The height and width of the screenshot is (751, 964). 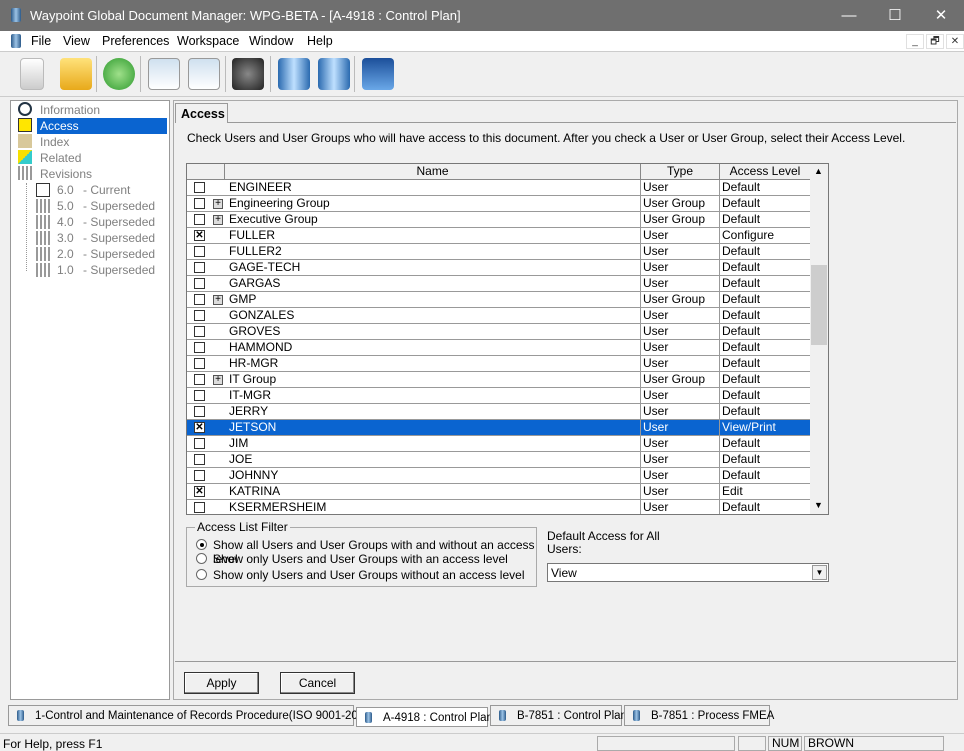 I want to click on table-row: ENGINEER User Default, so click(x=499, y=188).